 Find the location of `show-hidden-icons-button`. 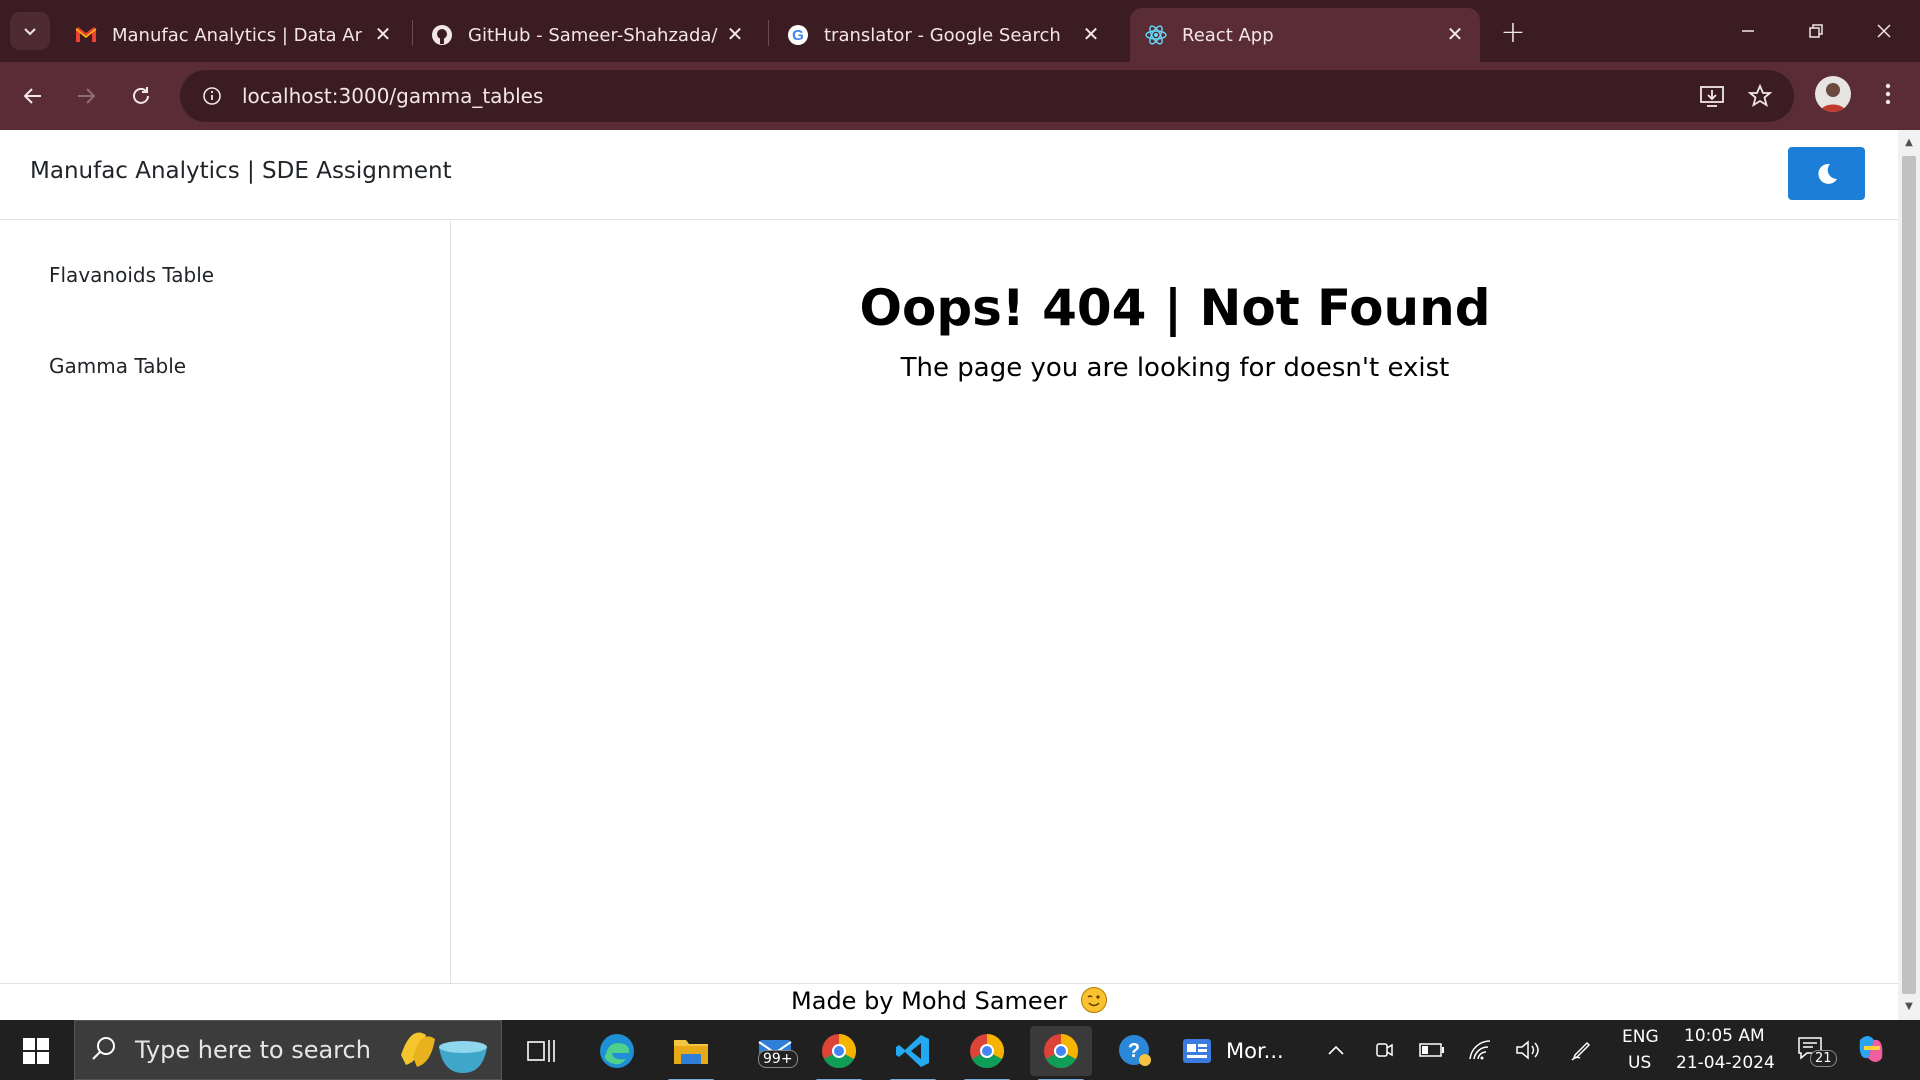

show-hidden-icons-button is located at coordinates (1336, 1050).